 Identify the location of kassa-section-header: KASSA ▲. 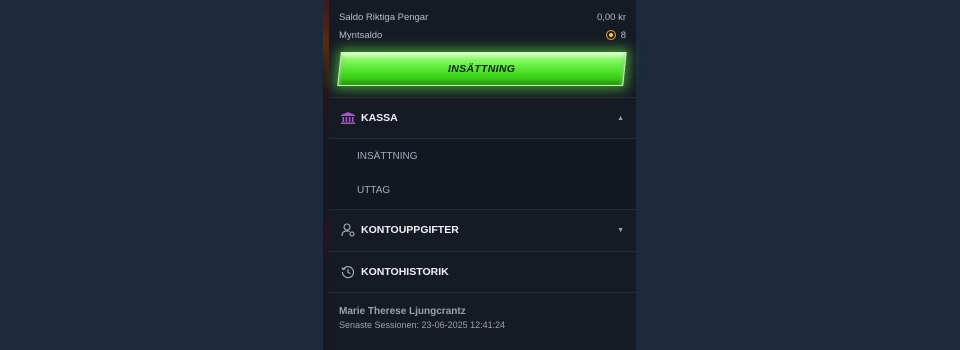
(482, 118).